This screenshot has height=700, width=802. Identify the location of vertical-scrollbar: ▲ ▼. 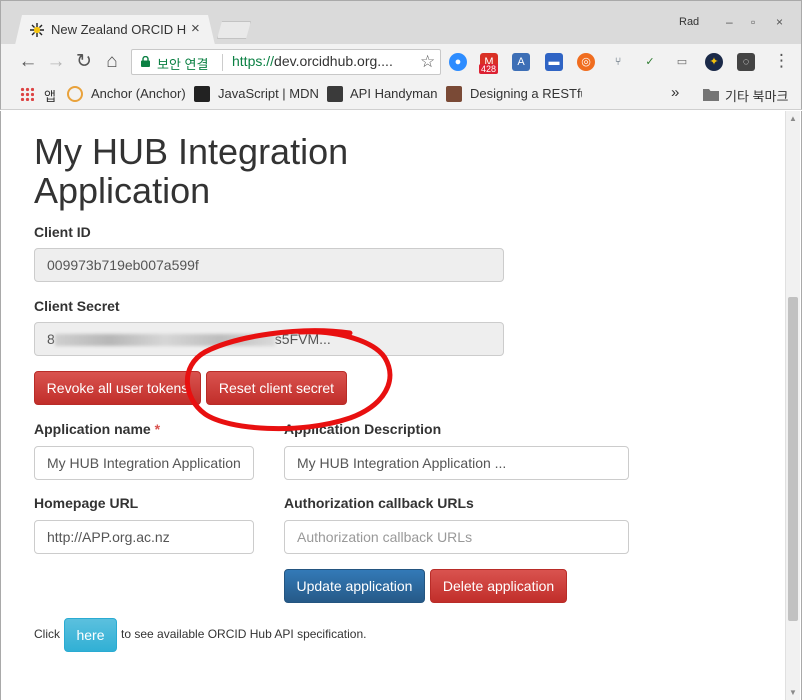
(792, 405).